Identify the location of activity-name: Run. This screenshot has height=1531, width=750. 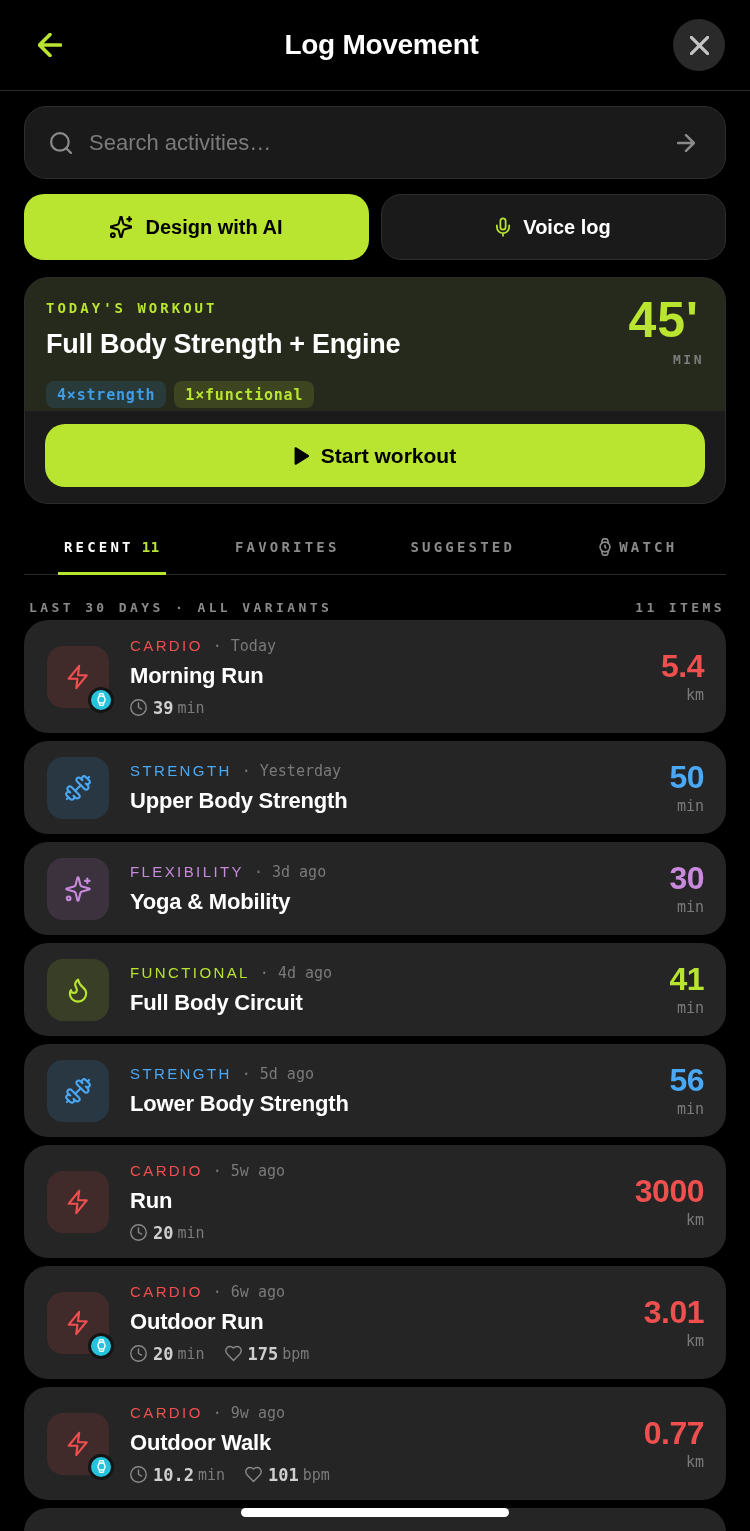
(152, 1200).